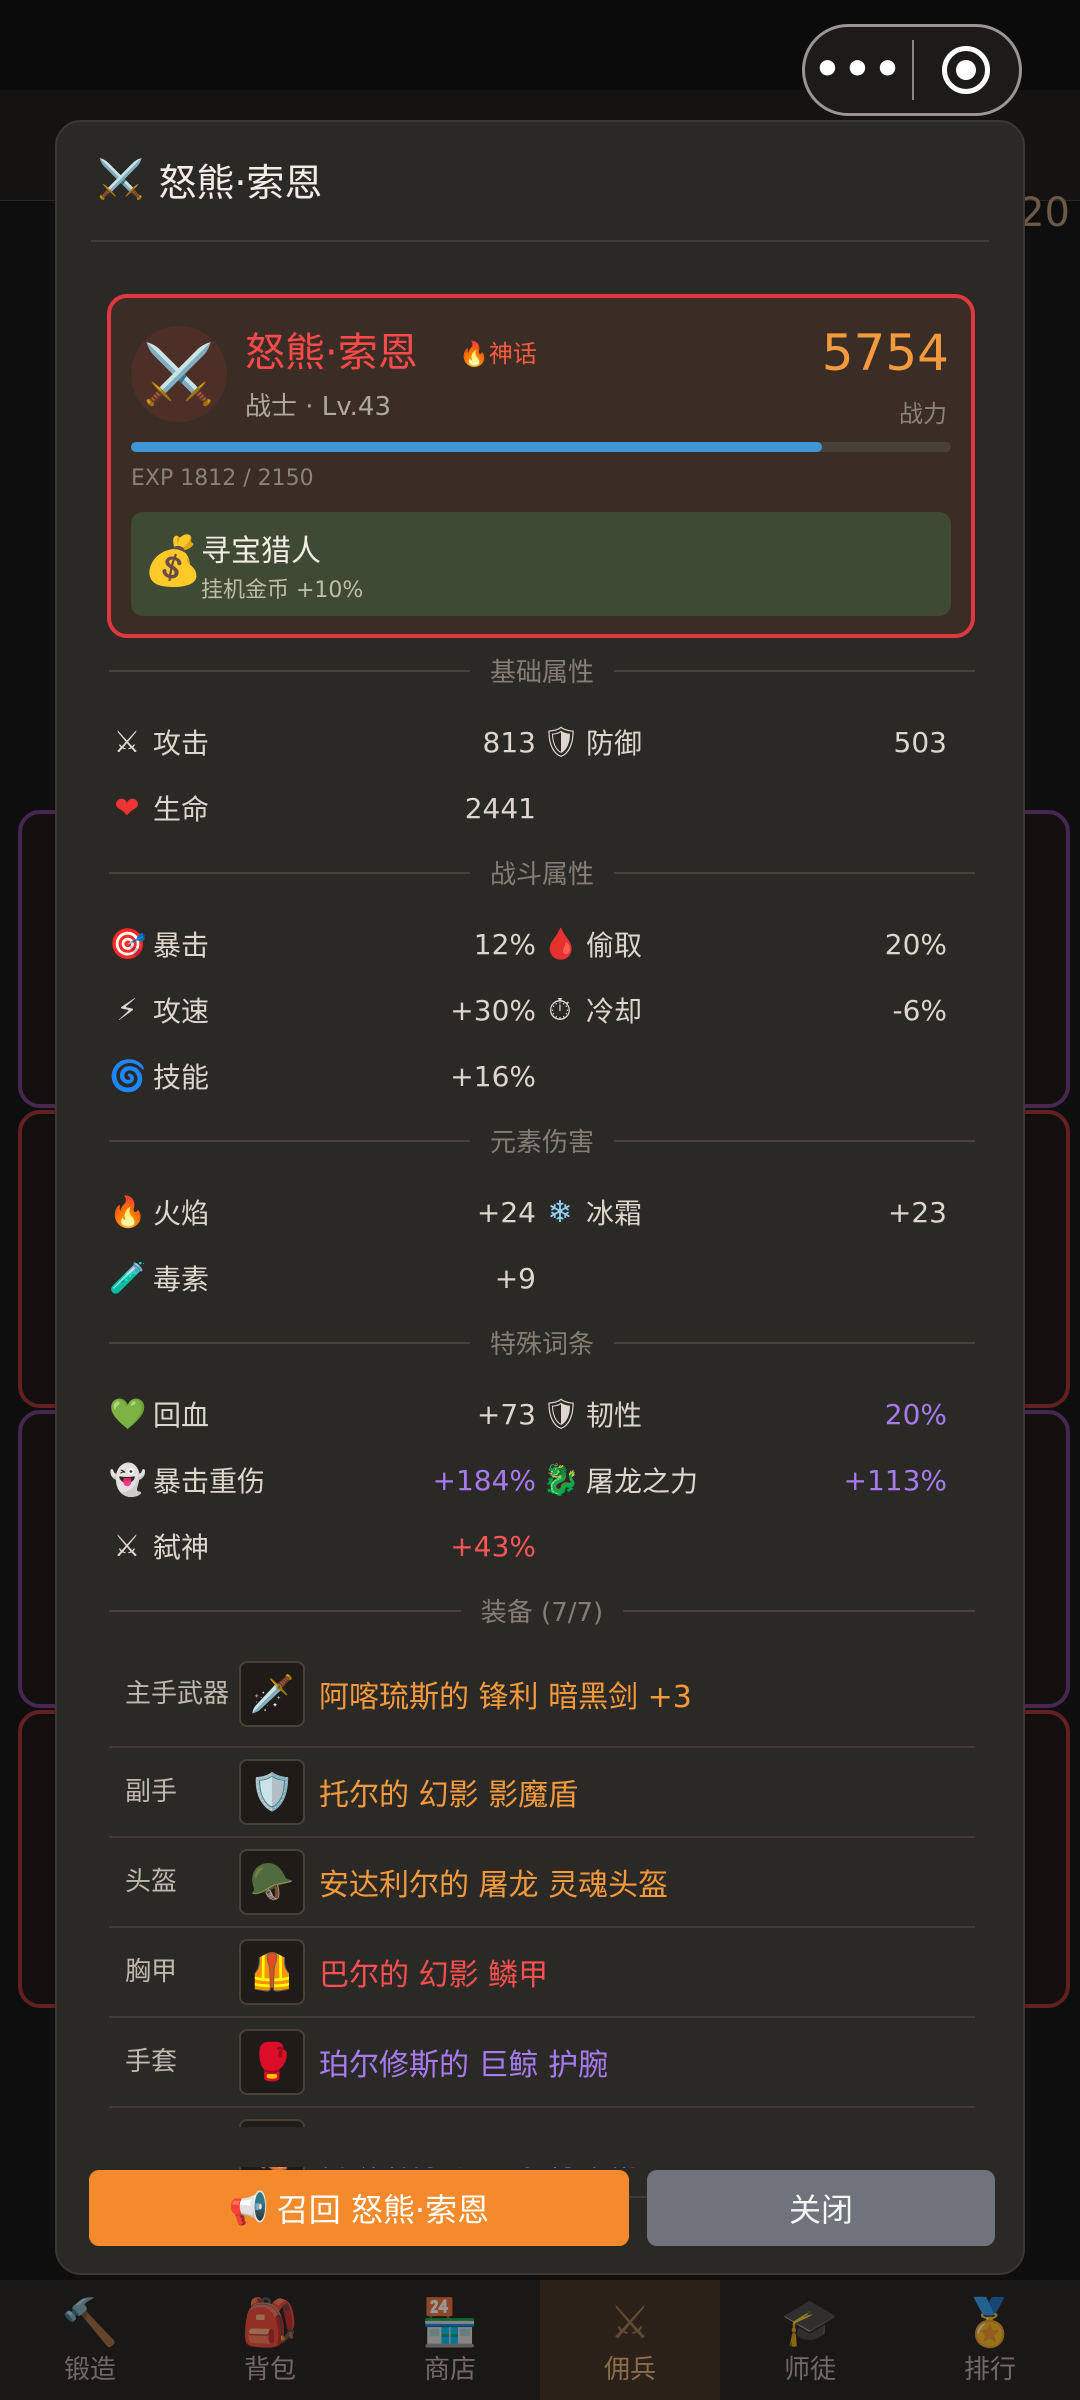 The height and width of the screenshot is (2400, 1080). What do you see at coordinates (542, 670) in the screenshot?
I see `section-header-basic: 基础属性` at bounding box center [542, 670].